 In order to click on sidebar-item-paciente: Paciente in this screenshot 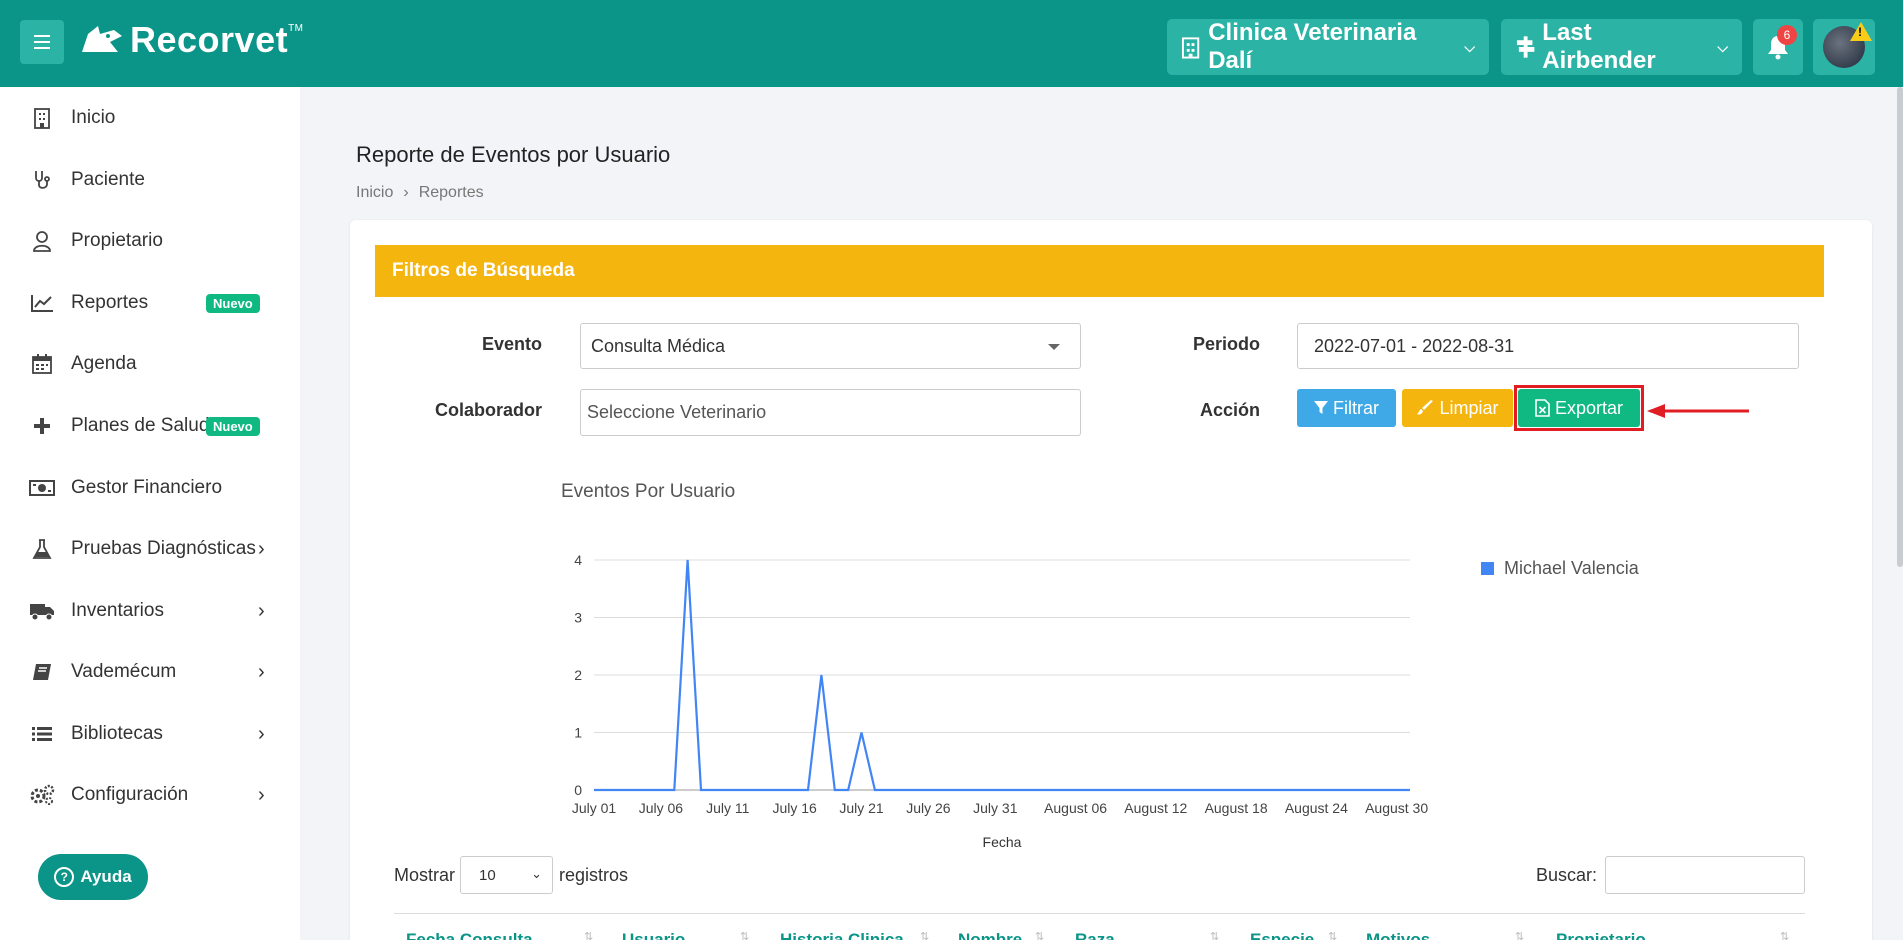, I will do `click(150, 180)`.